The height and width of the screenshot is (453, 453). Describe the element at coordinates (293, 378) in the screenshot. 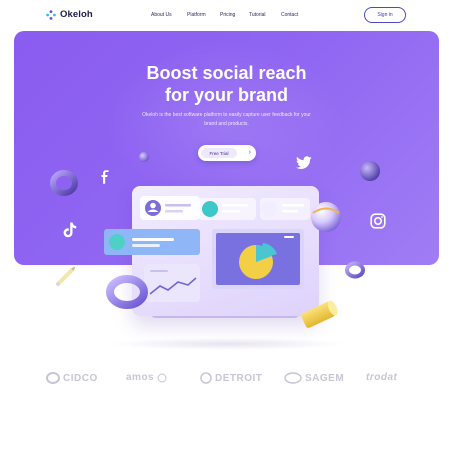

I see `sagem-logo-icon` at that location.